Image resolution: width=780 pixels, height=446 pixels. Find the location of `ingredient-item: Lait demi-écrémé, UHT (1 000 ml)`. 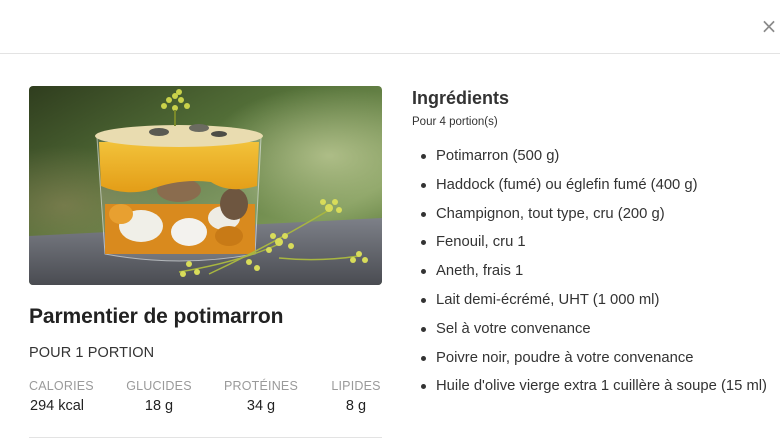

ingredient-item: Lait demi-écrémé, UHT (1 000 ml) is located at coordinates (592, 300).